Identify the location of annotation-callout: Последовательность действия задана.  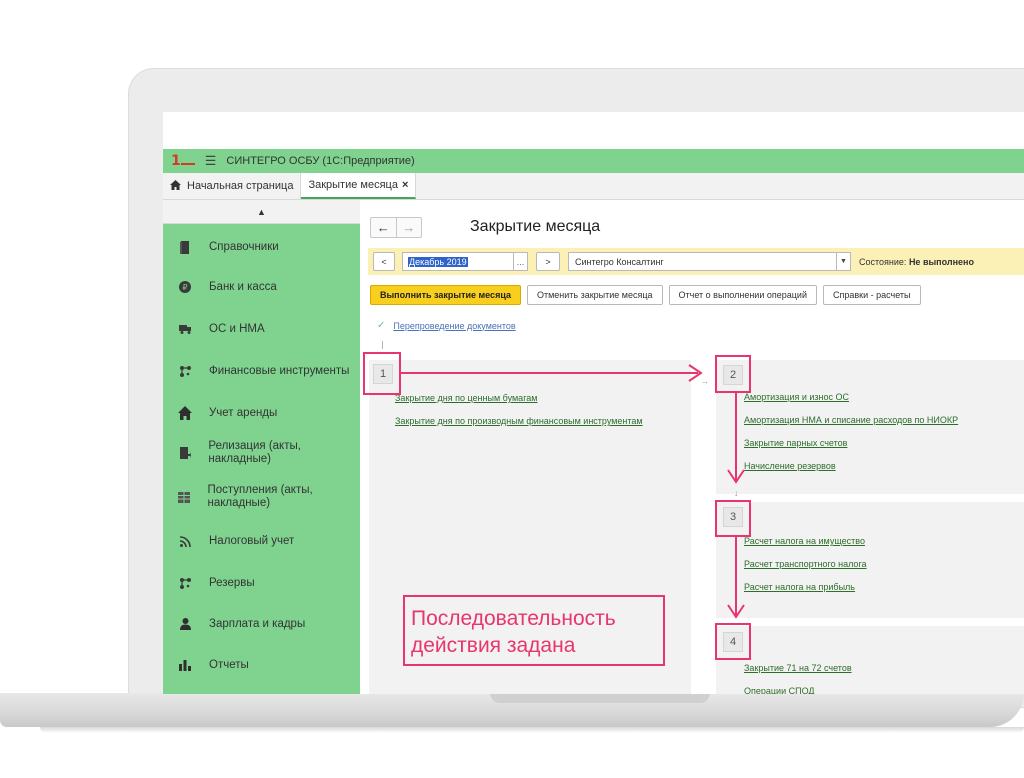
(534, 630).